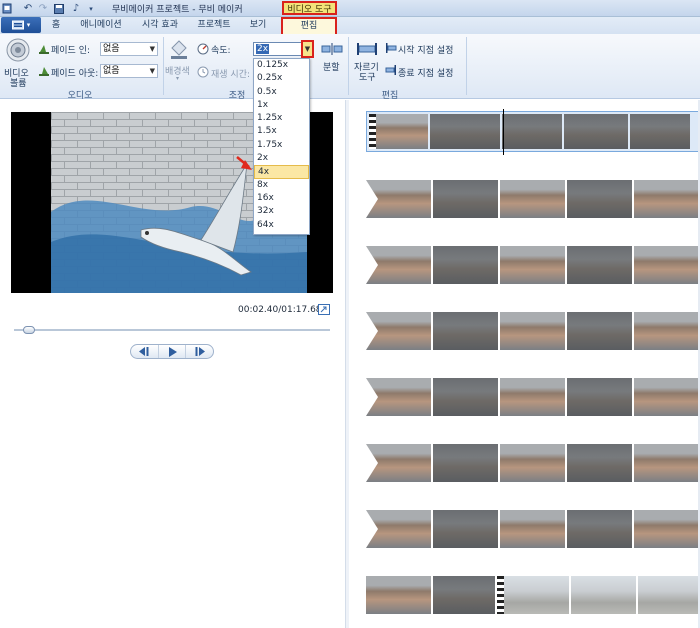  What do you see at coordinates (281, 211) in the screenshot?
I see `speed-option: 32x` at bounding box center [281, 211].